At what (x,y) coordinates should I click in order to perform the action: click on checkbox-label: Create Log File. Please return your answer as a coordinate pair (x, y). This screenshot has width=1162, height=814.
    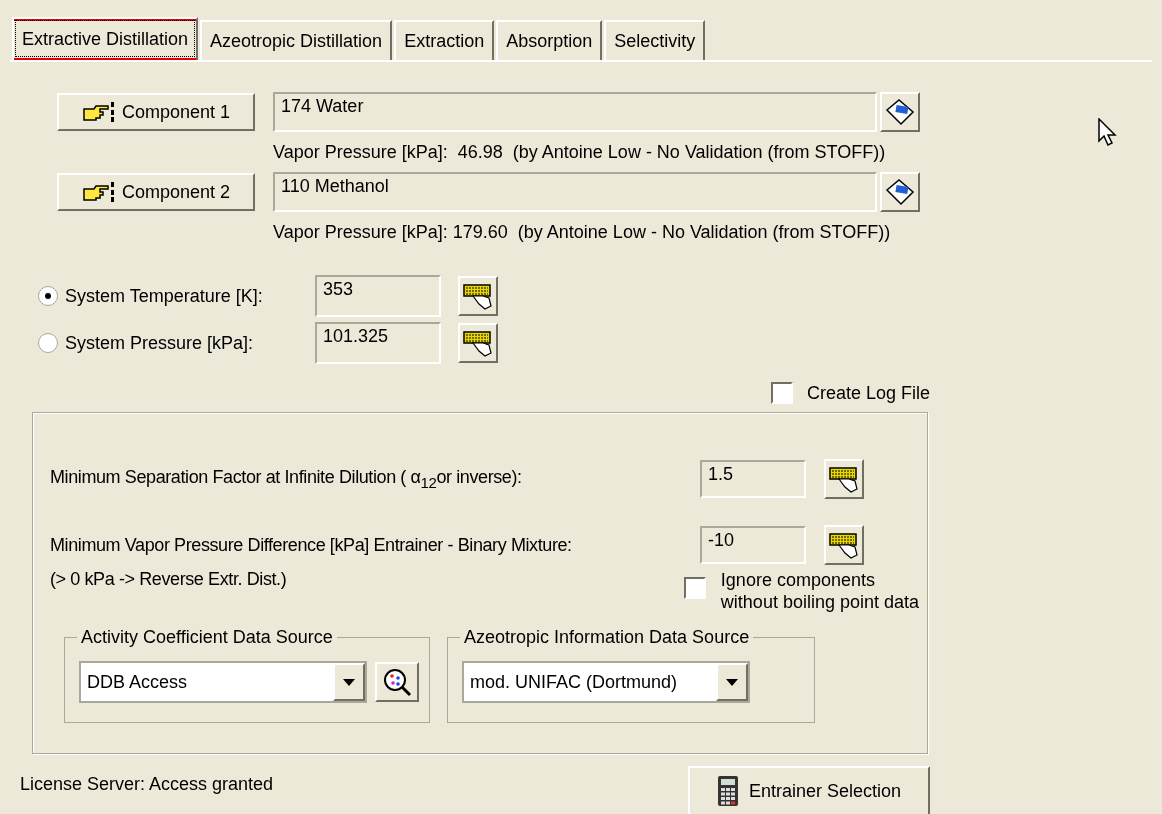
    Looking at the image, I should click on (868, 393).